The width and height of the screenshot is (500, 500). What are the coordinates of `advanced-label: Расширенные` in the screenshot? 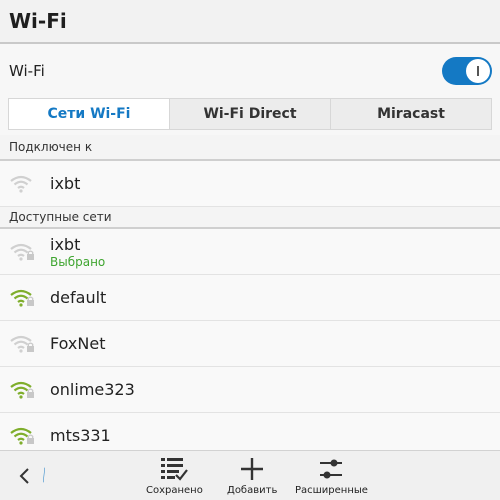 It's located at (331, 490).